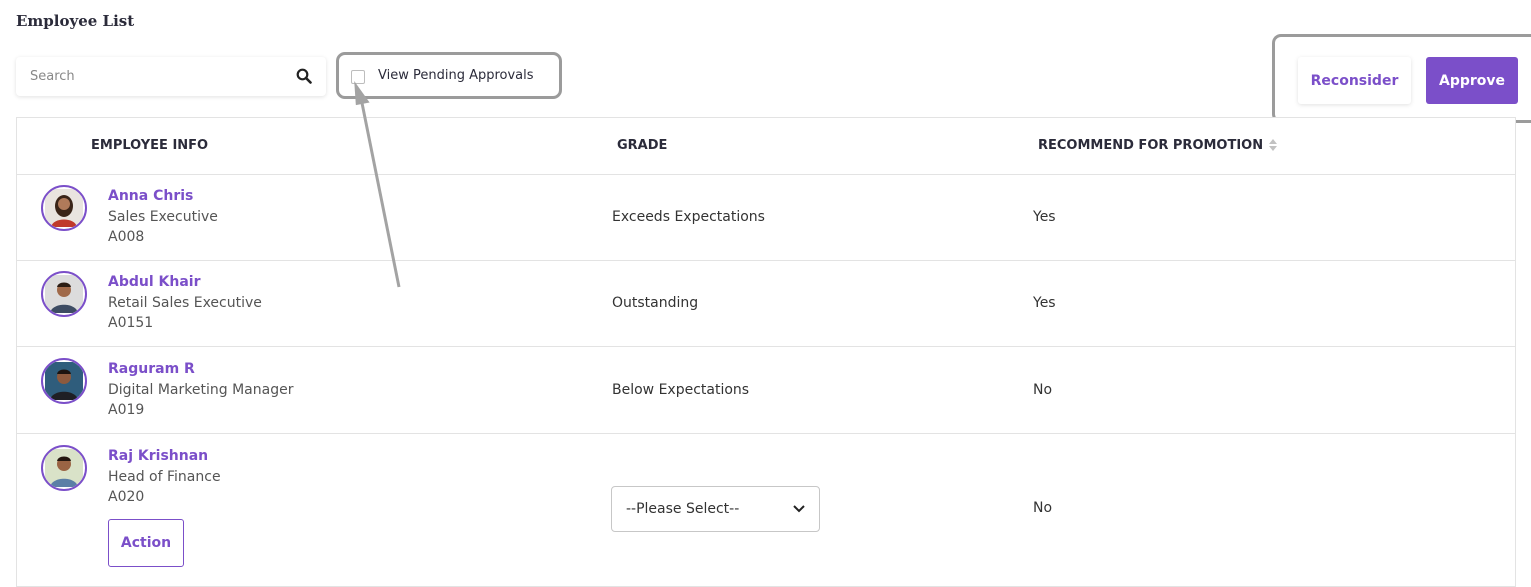  Describe the element at coordinates (75, 21) in the screenshot. I see `page-title: Employee List` at that location.